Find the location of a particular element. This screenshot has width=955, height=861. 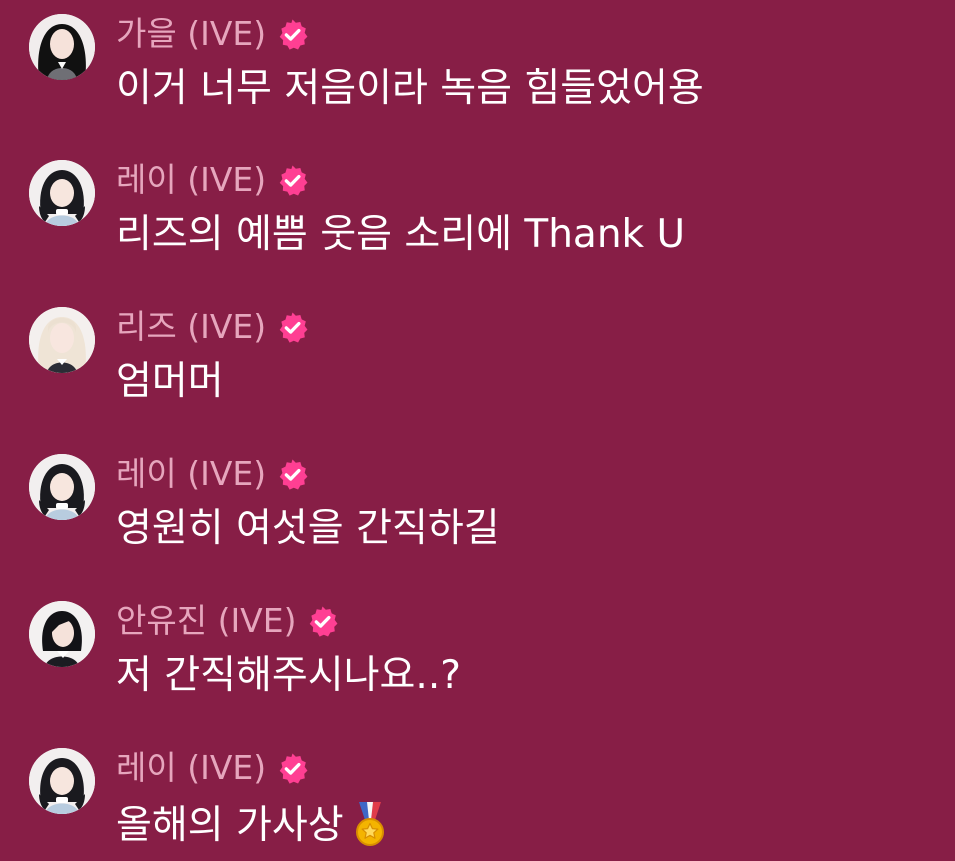

chat-message: 리즈 (IVE) 엄머머 is located at coordinates (477, 353).